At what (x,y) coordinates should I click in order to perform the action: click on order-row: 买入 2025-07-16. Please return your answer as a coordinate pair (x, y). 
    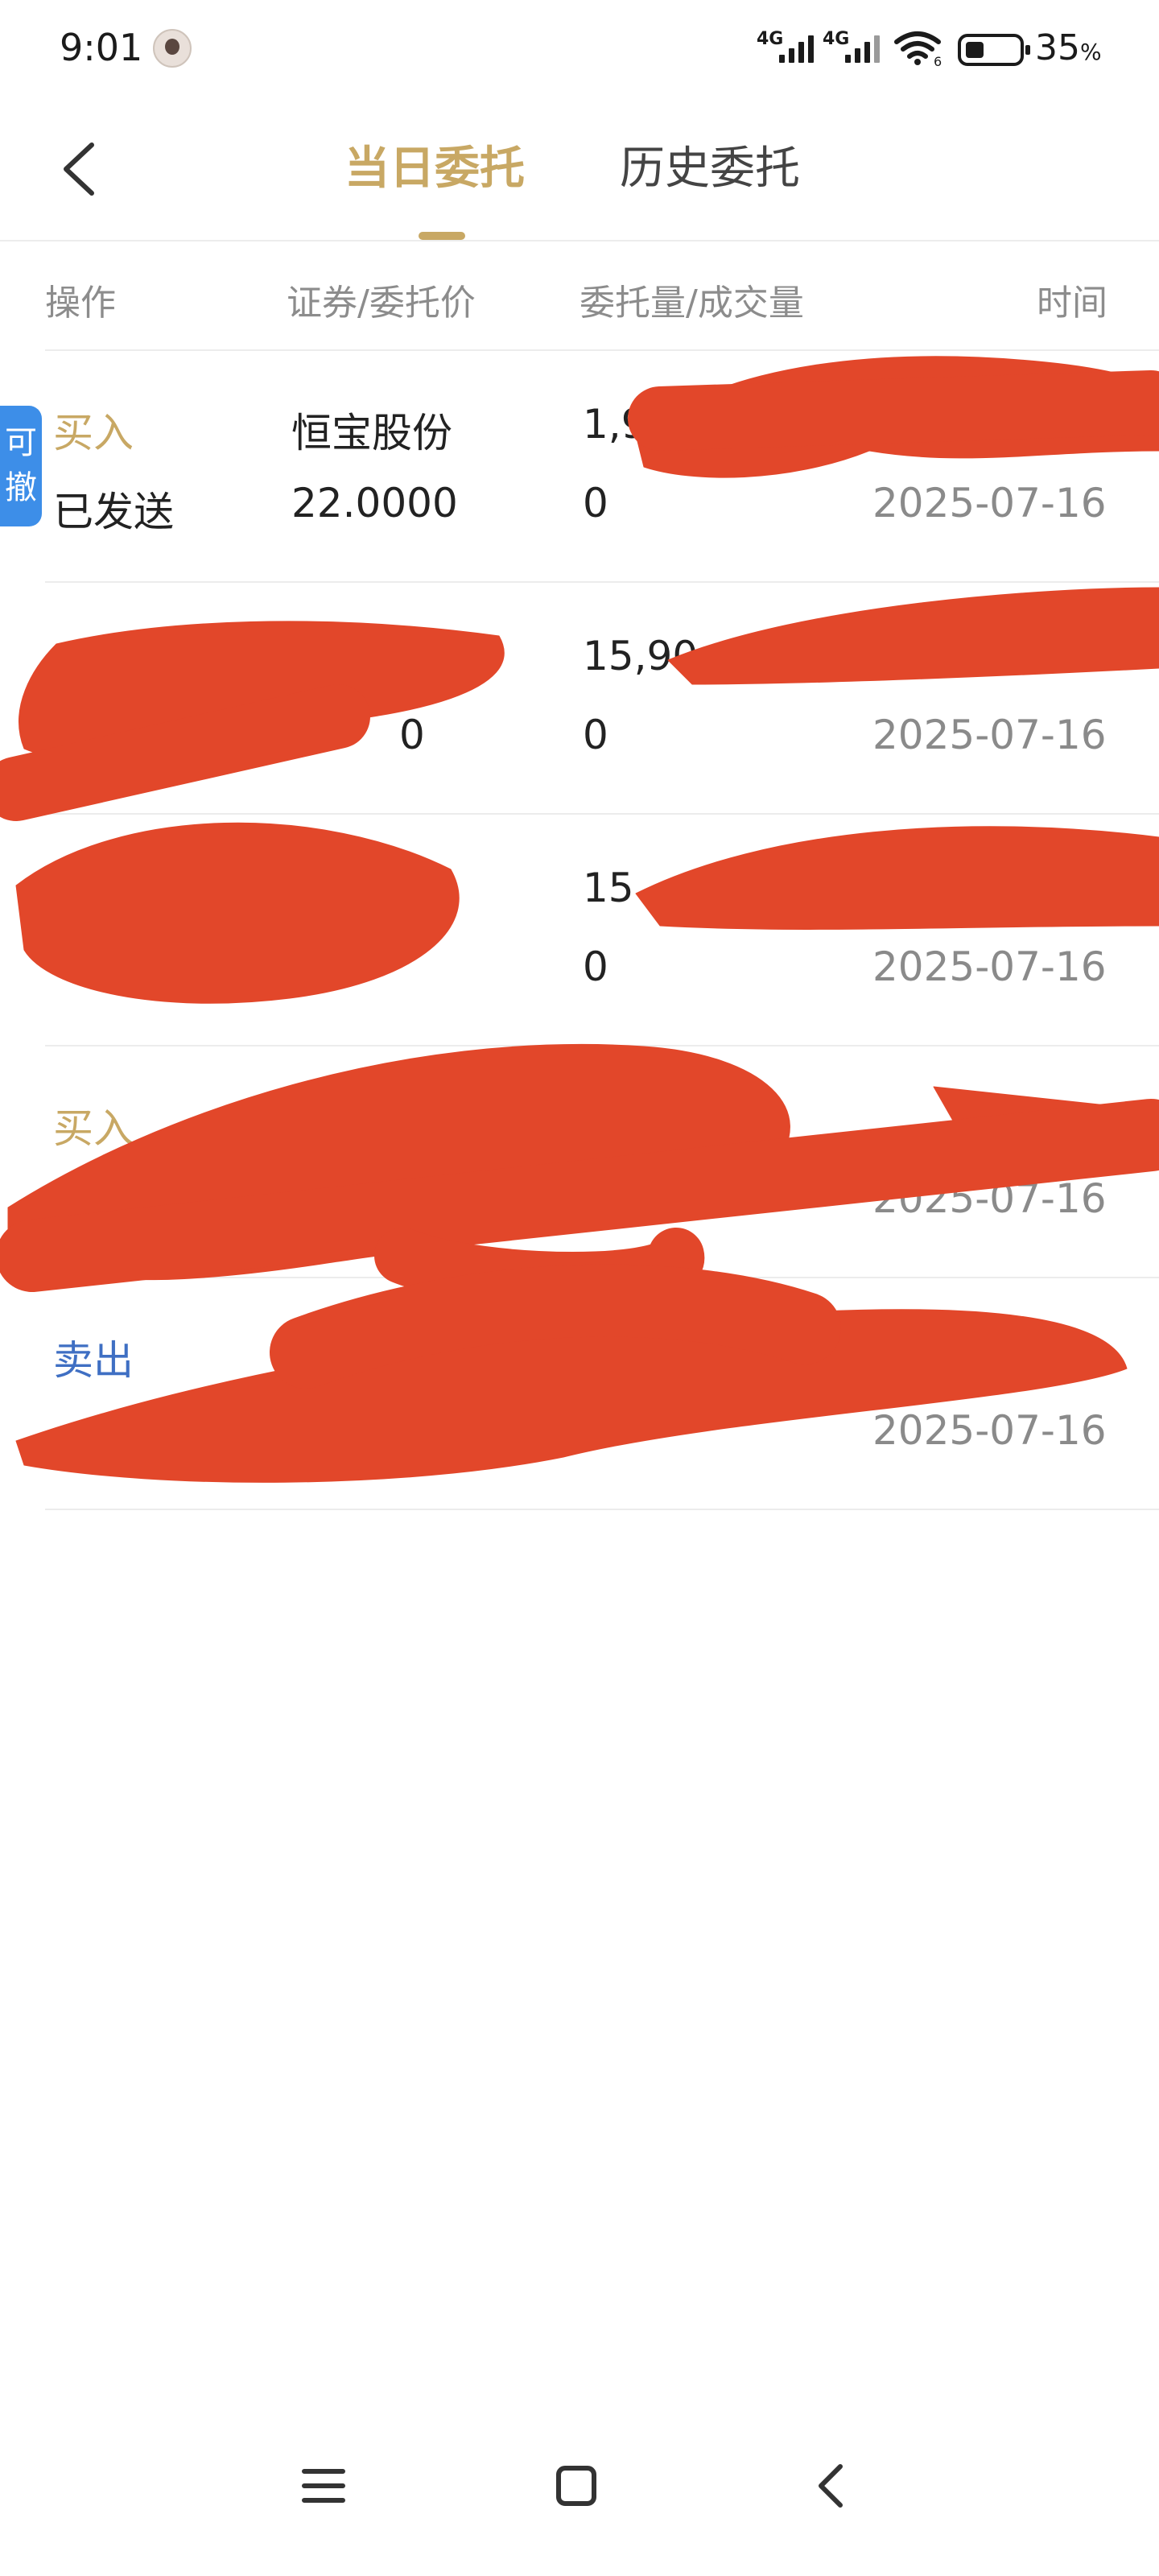
    Looking at the image, I should click on (579, 1161).